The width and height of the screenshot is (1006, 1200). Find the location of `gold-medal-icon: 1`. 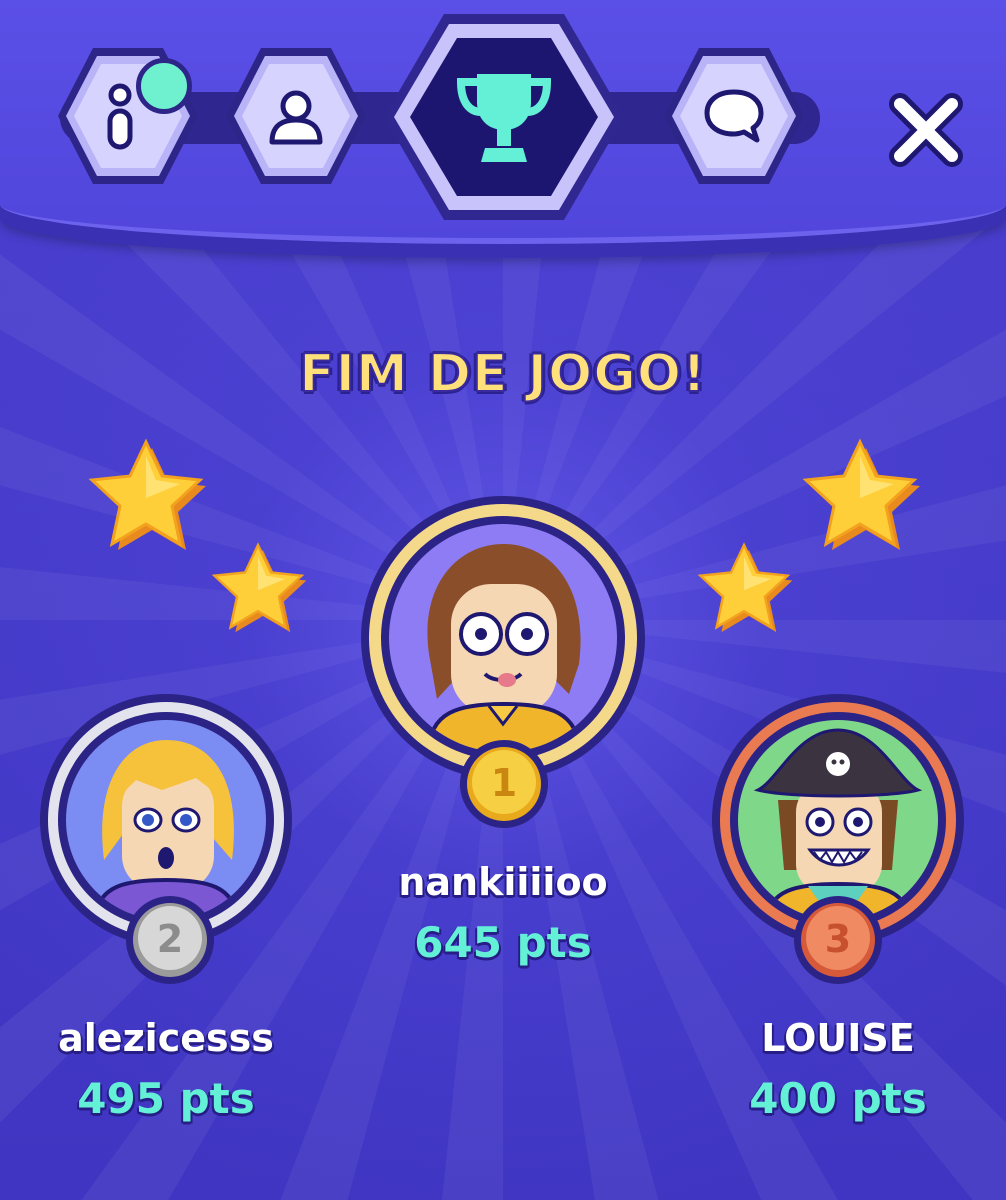

gold-medal-icon: 1 is located at coordinates (504, 784).